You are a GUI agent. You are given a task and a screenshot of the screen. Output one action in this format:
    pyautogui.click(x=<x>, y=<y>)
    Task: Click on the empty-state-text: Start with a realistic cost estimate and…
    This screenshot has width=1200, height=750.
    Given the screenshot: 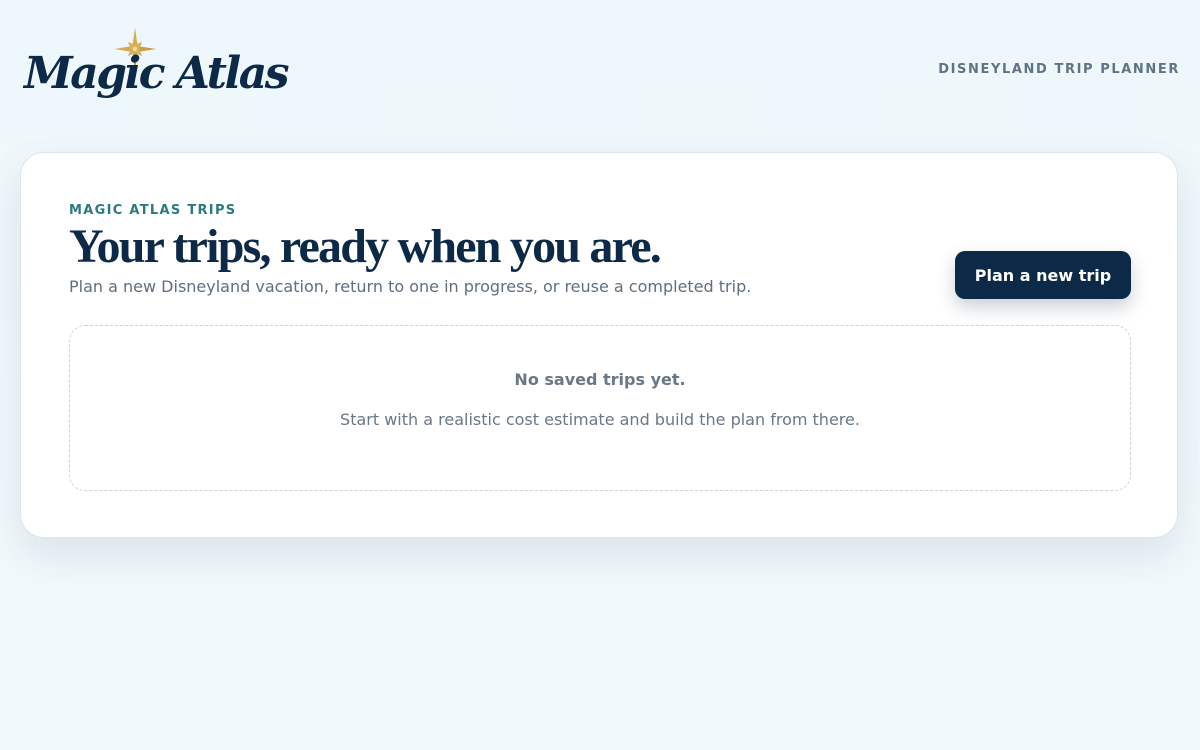 What is the action you would take?
    pyautogui.click(x=600, y=419)
    